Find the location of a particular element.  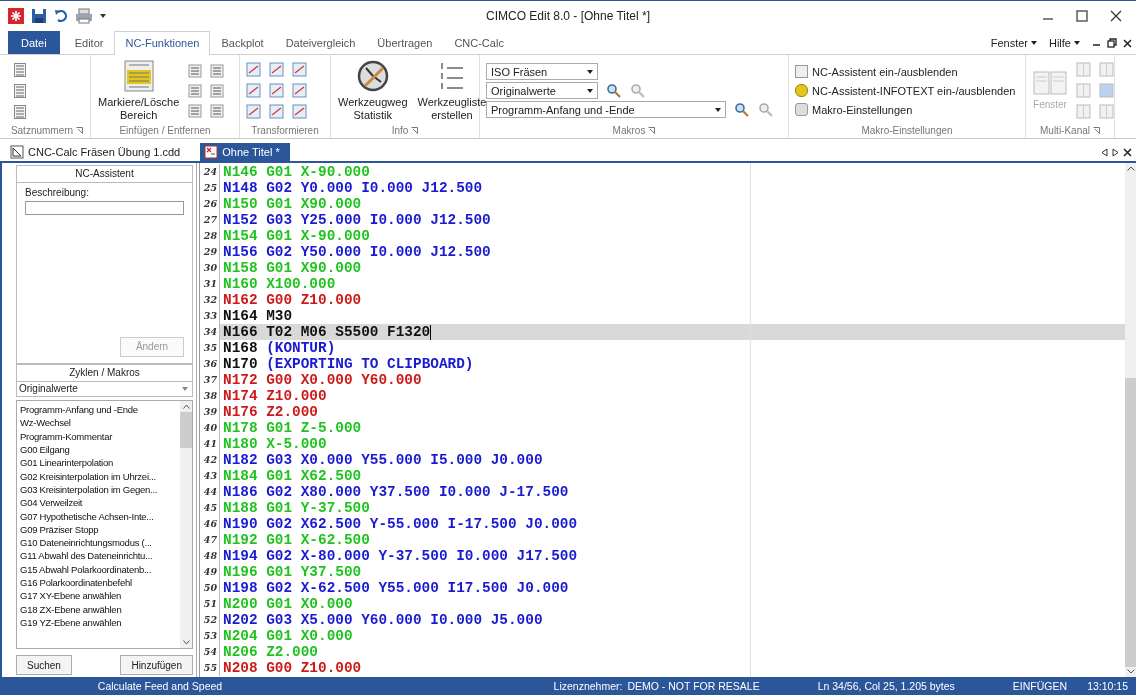

window-icon is located at coordinates (1050, 82).